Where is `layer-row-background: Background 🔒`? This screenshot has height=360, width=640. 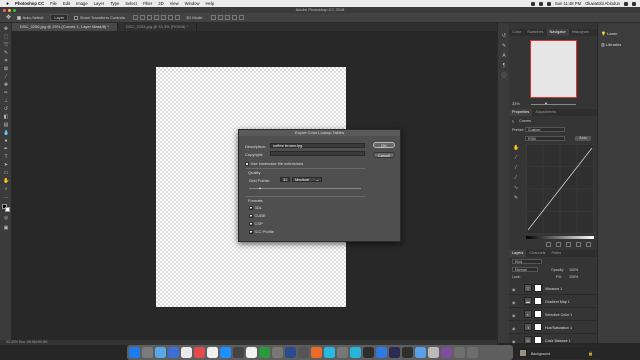 layer-row-background: Background 🔒 is located at coordinates (553, 353).